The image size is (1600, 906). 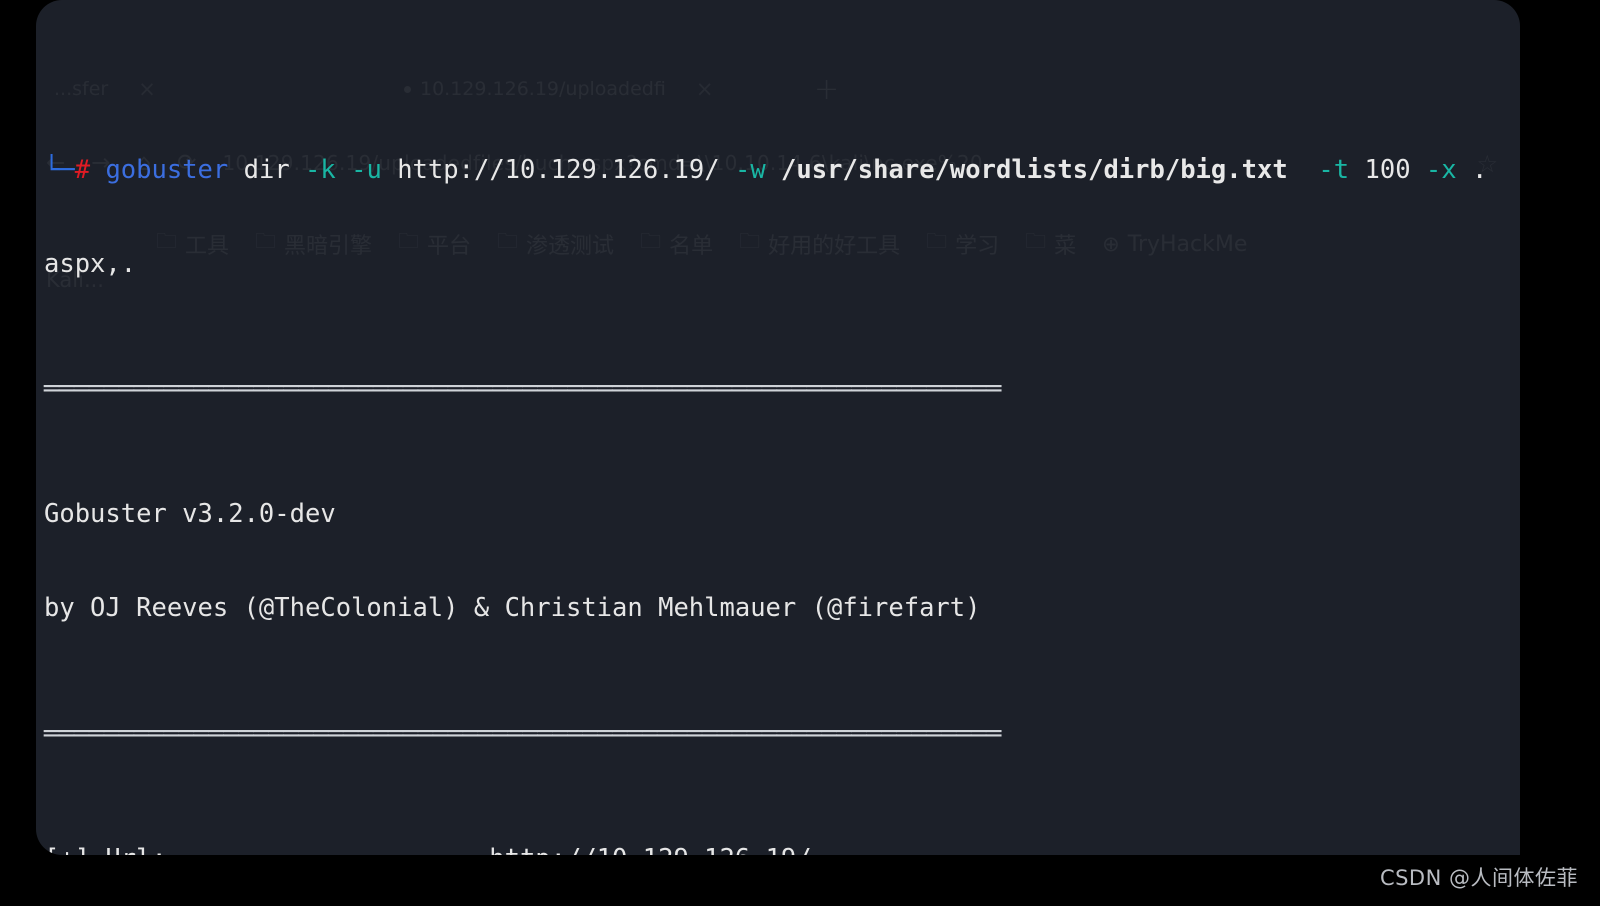 I want to click on target-url: http://10.129.126.19/, so click(x=558, y=170).